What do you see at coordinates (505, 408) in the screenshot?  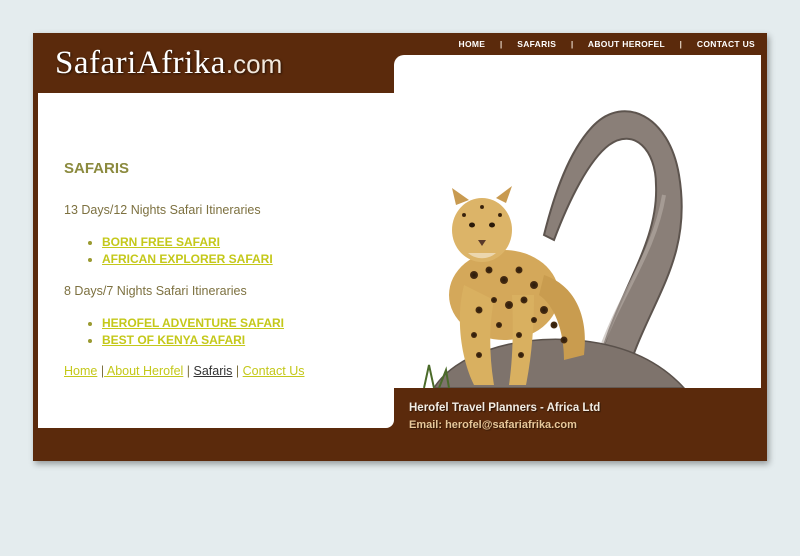 I see `company-name: Herofel Travel Planners - Africa Ltd` at bounding box center [505, 408].